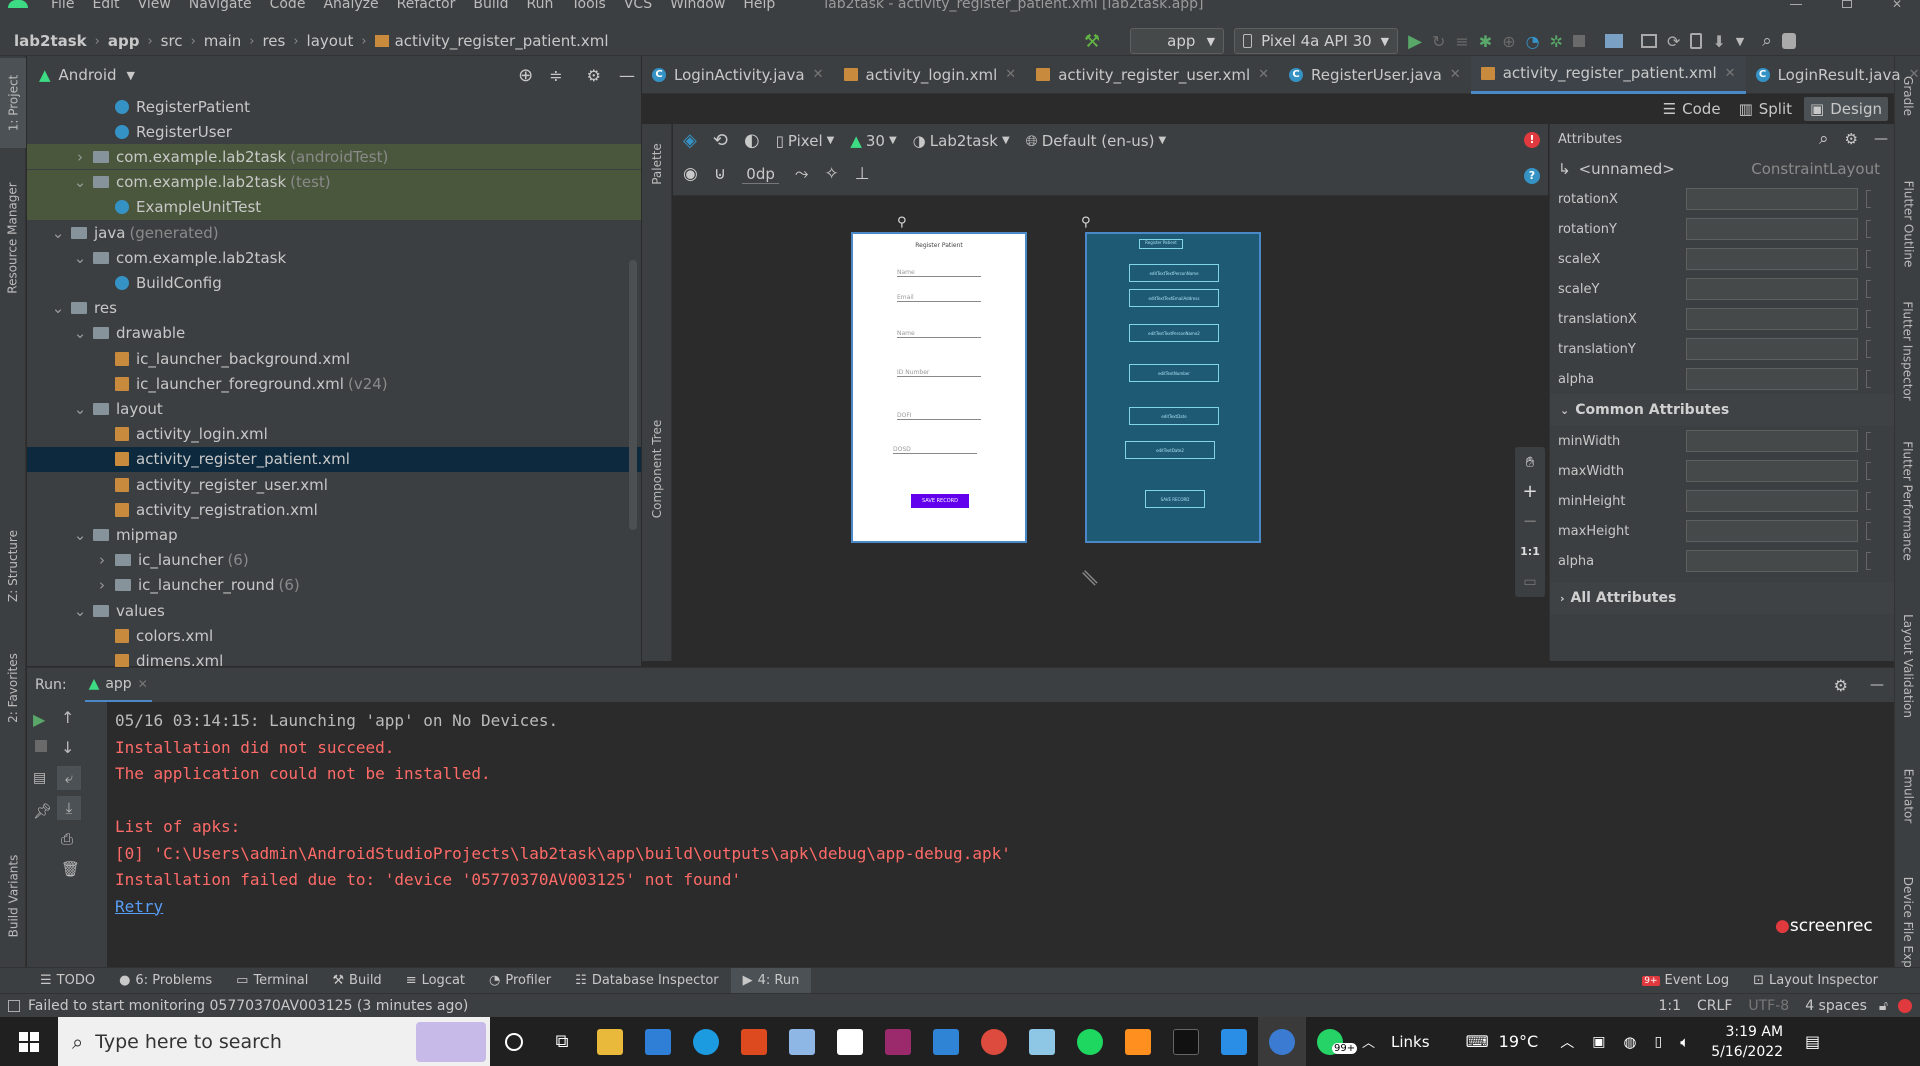  I want to click on menu-navigate: Navigate, so click(220, 5).